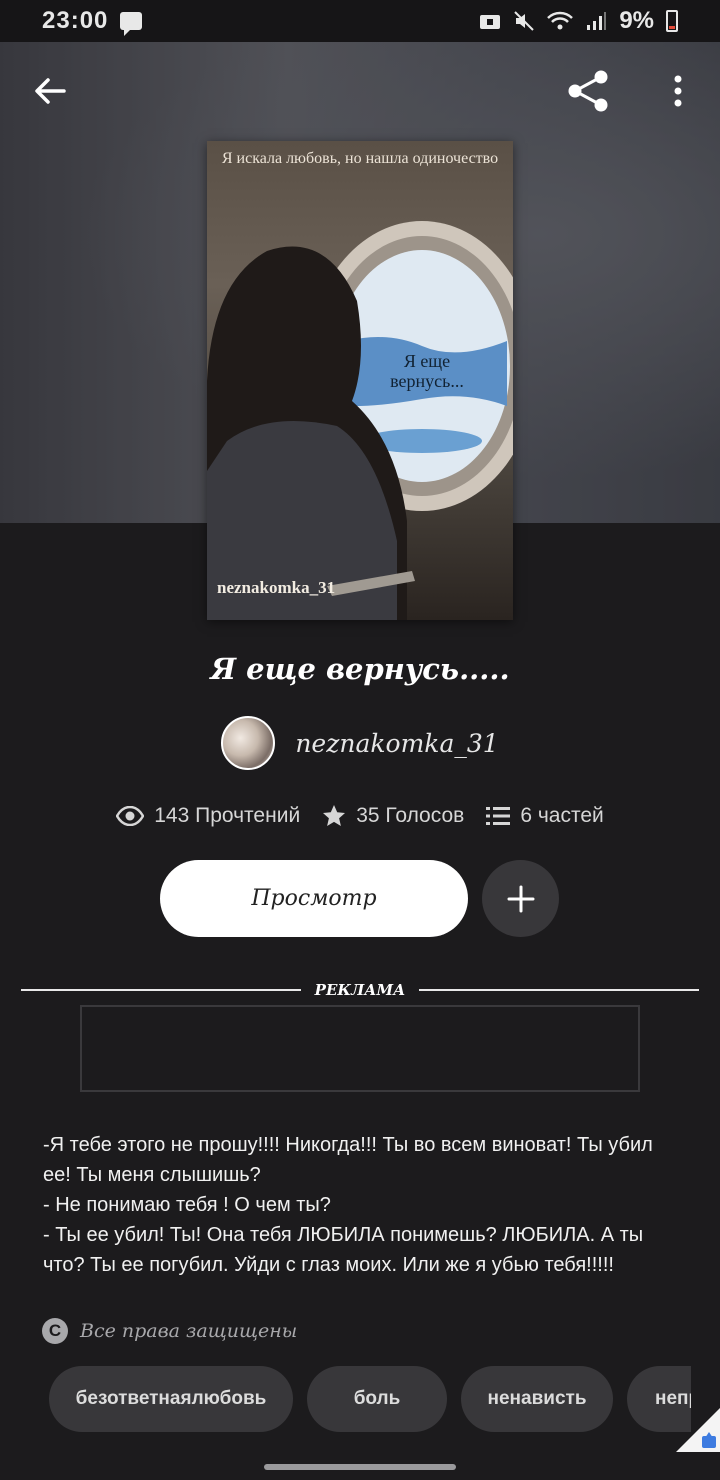 This screenshot has height=1480, width=720. Describe the element at coordinates (396, 743) in the screenshot. I see `author-name: neznakomka_31` at that location.